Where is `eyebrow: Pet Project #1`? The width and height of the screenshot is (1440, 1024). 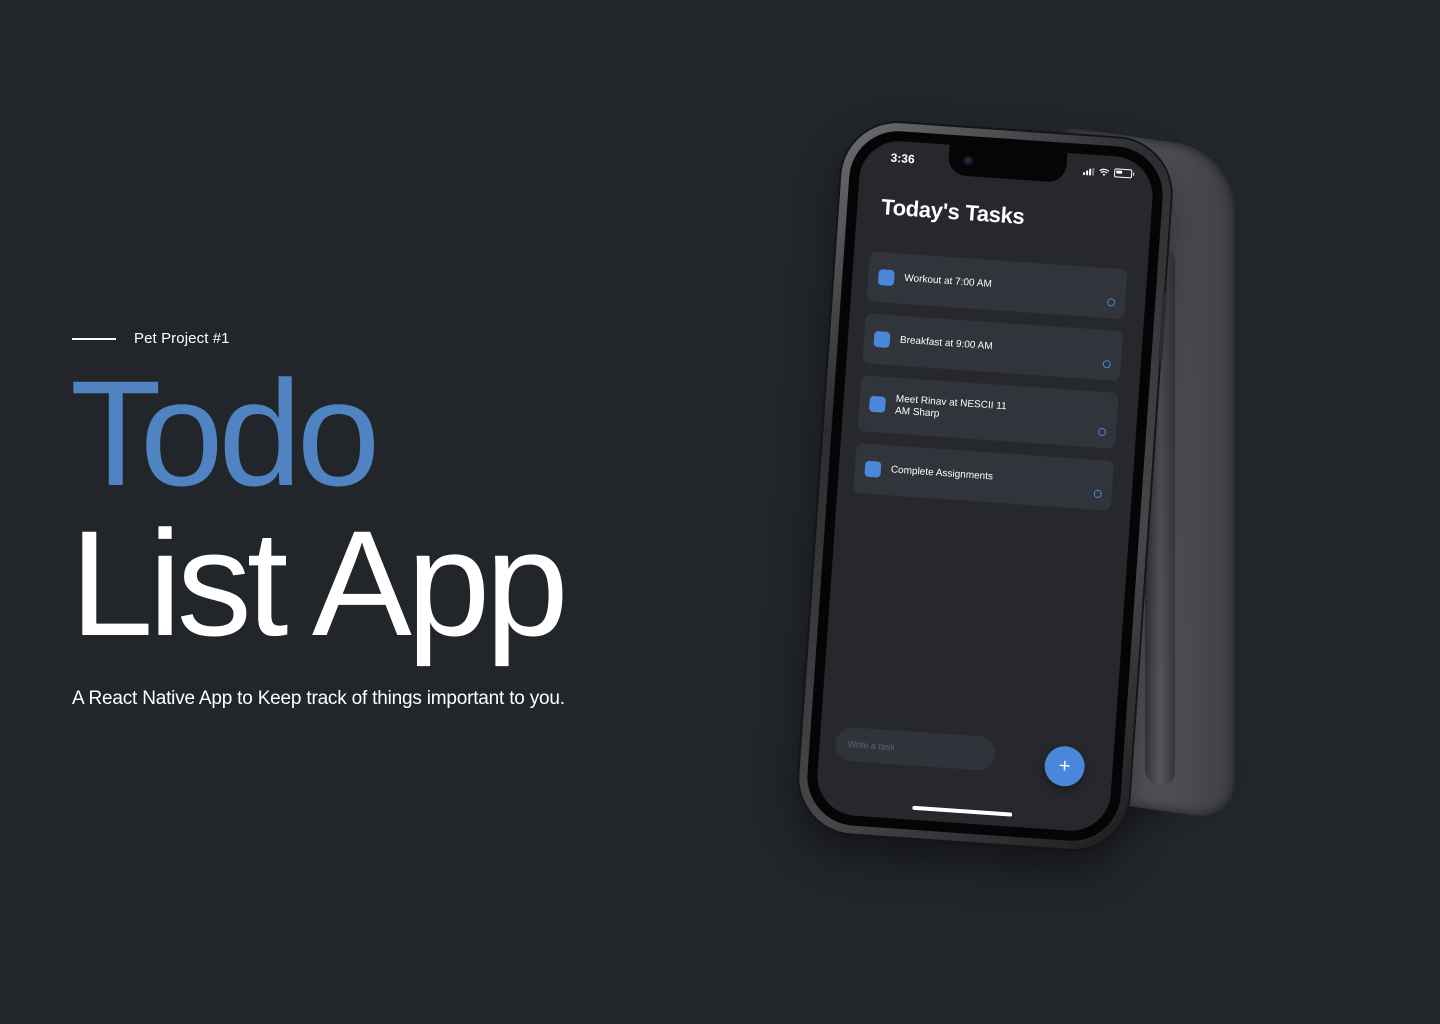
eyebrow: Pet Project #1 is located at coordinates (151, 338).